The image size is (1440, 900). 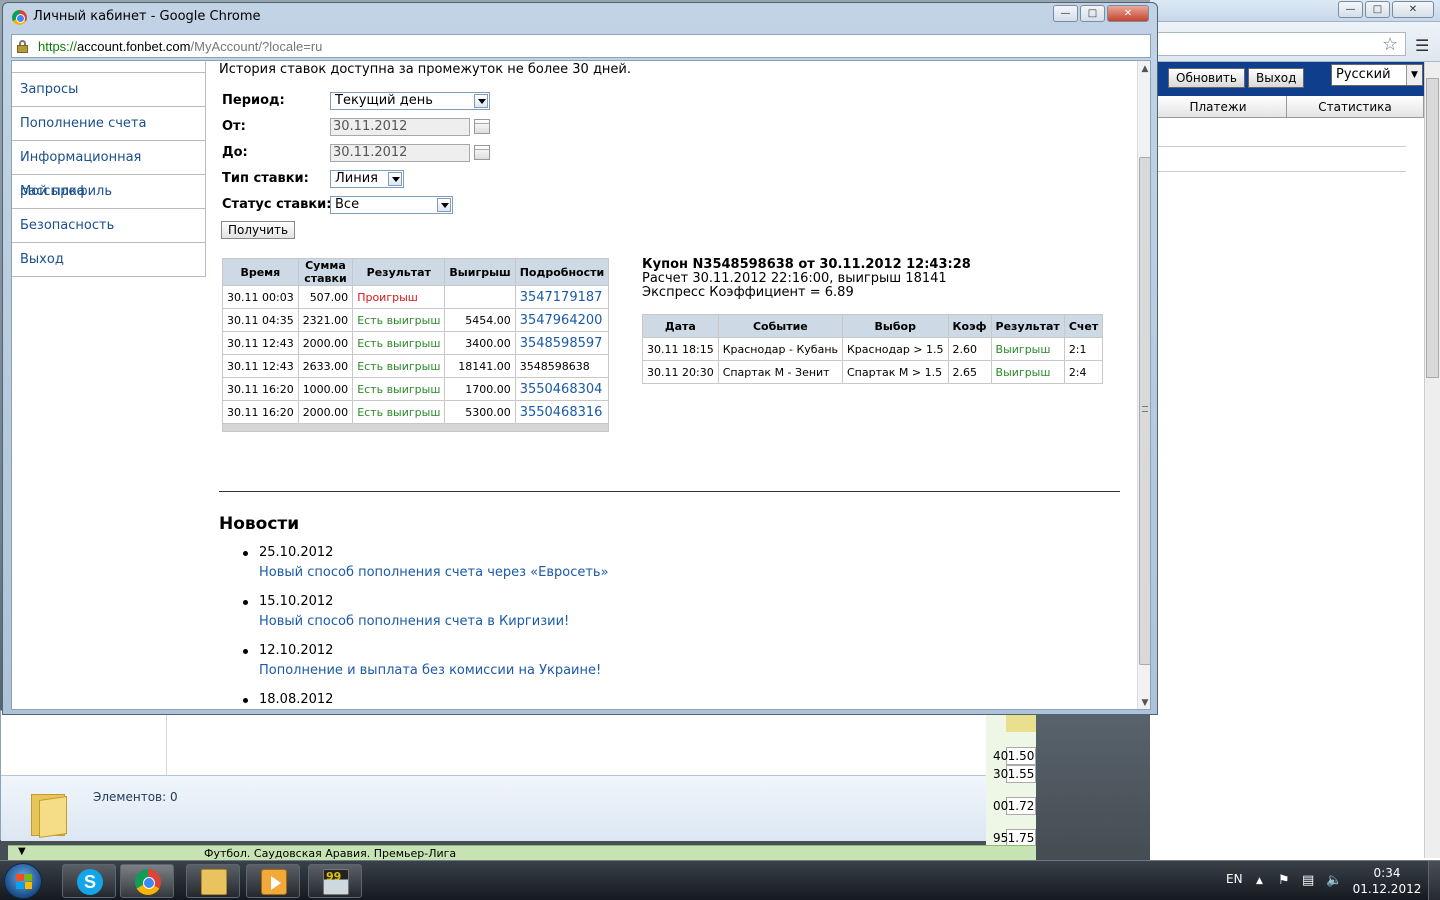 What do you see at coordinates (1387, 881) in the screenshot?
I see `clock: 0:34 01.12.2012` at bounding box center [1387, 881].